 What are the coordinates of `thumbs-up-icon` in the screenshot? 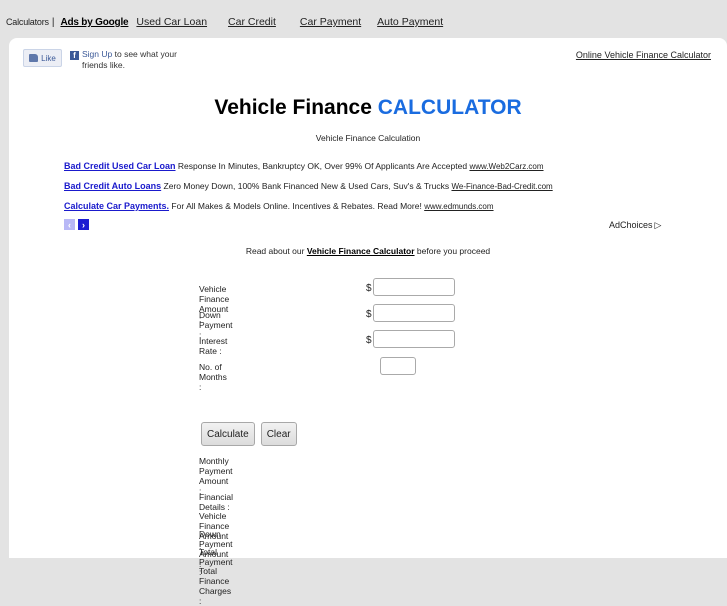 It's located at (34, 58).